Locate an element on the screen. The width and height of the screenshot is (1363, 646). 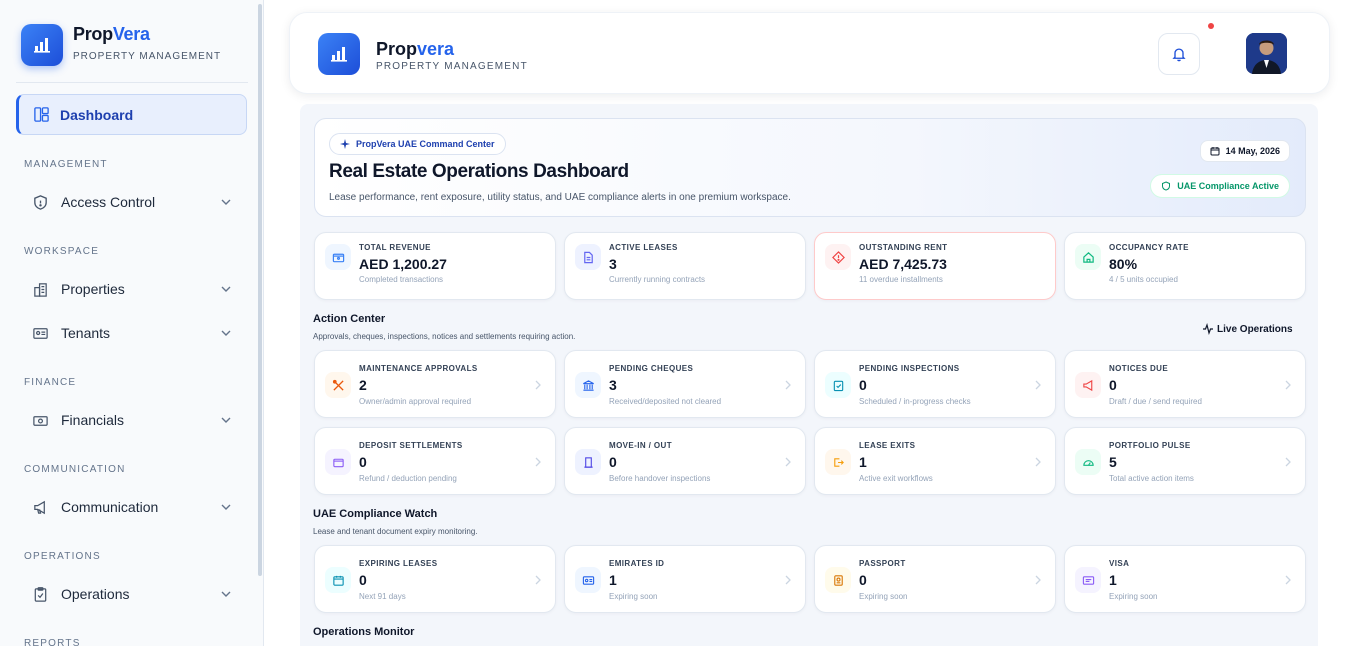
sidebar-item-properties: Properties is located at coordinates (132, 289).